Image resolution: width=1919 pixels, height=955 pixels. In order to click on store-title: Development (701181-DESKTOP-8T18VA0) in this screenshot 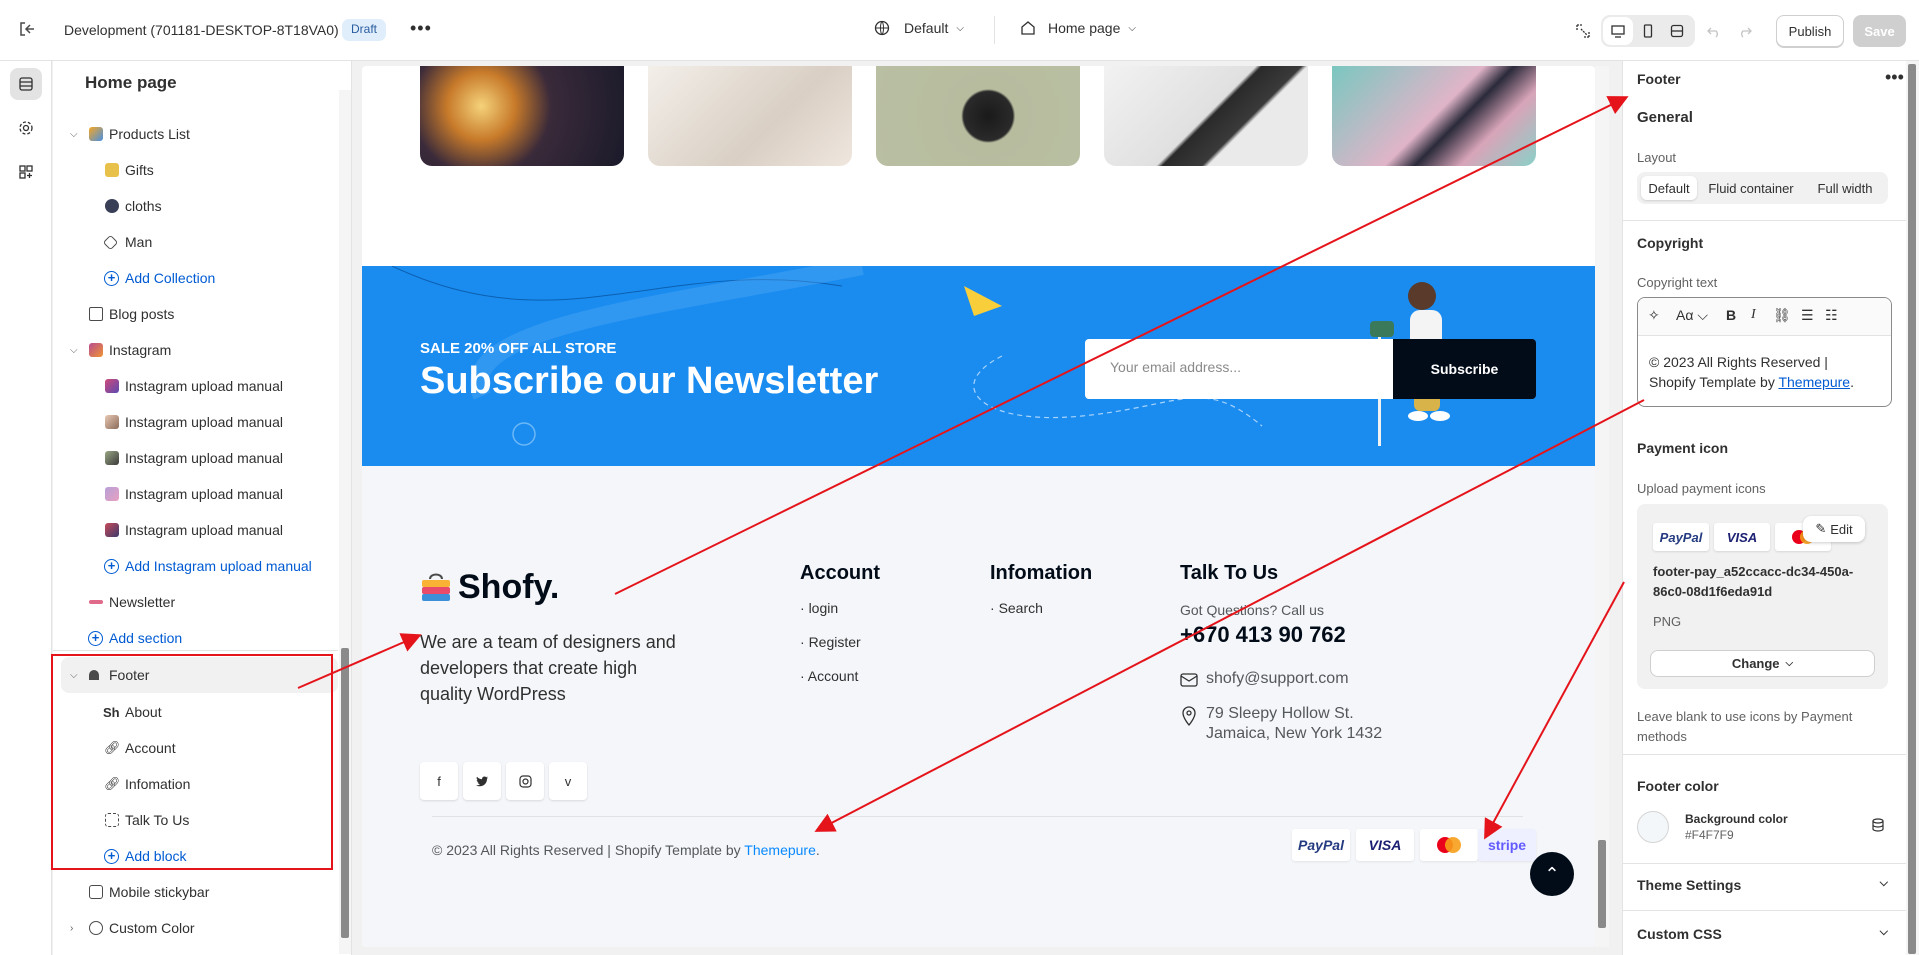, I will do `click(201, 30)`.